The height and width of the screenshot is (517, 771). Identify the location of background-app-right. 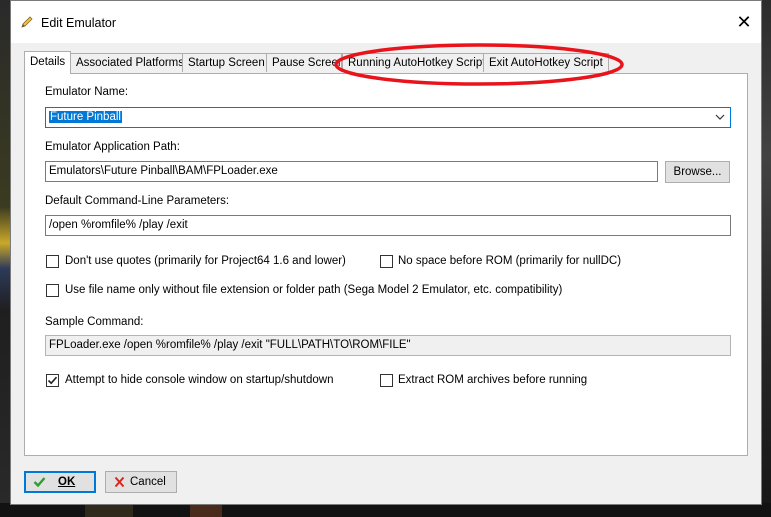
(766, 258).